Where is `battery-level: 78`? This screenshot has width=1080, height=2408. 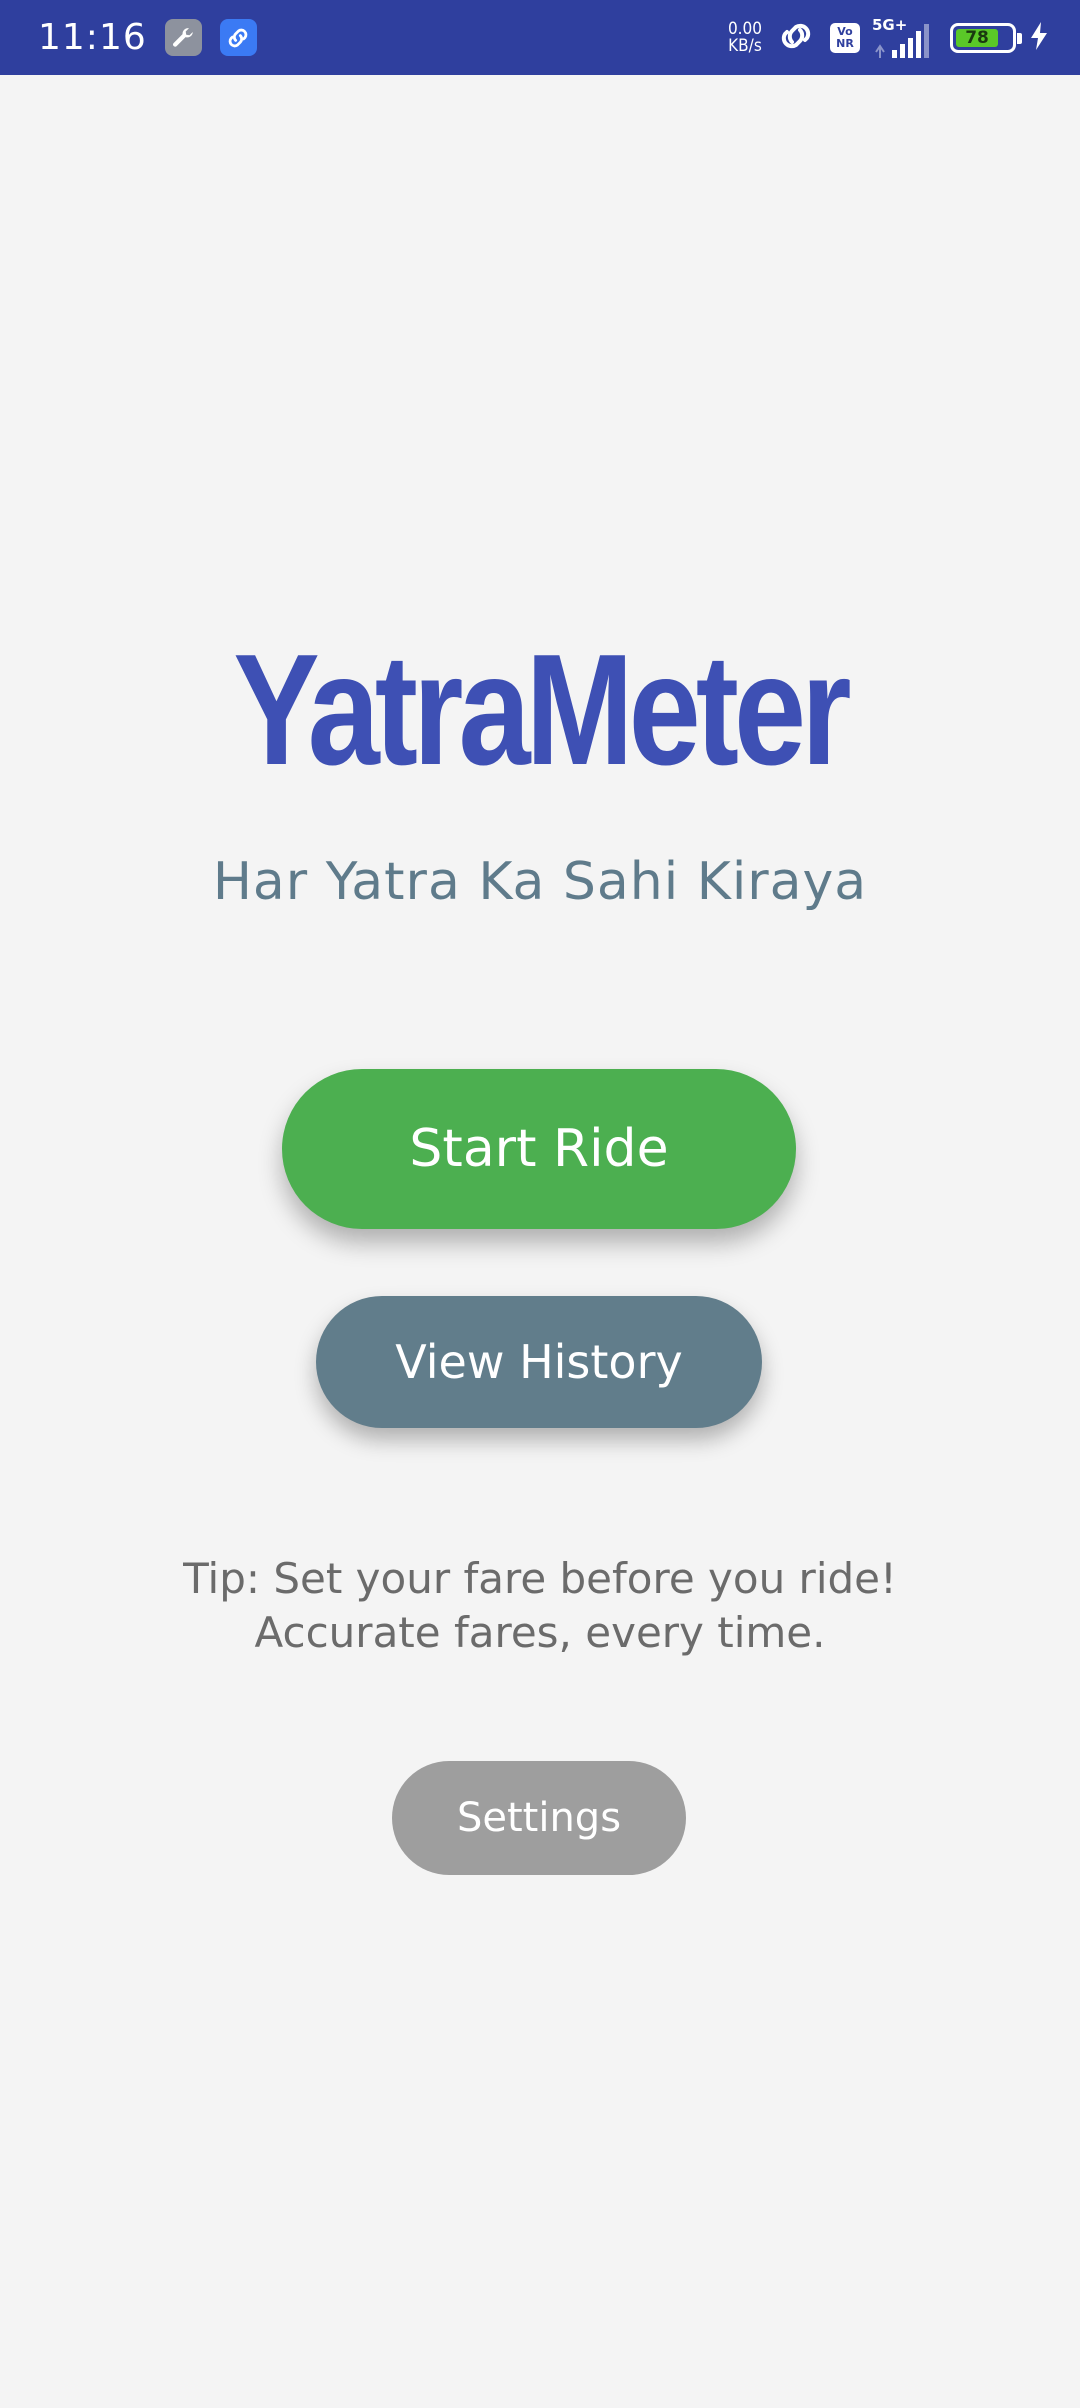 battery-level: 78 is located at coordinates (977, 38).